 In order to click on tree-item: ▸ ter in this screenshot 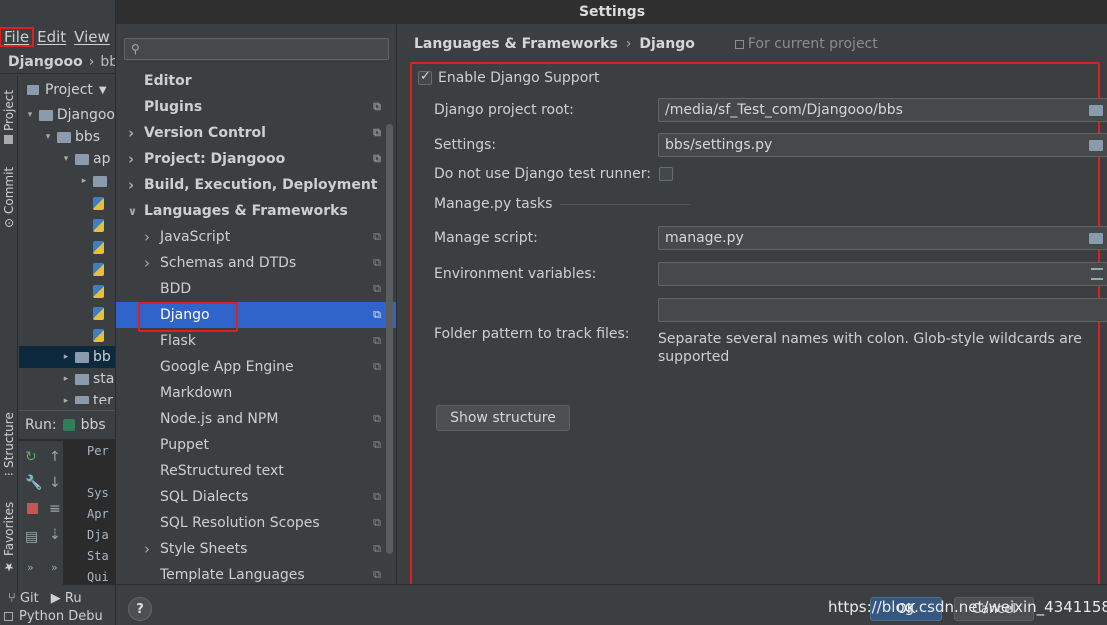, I will do `click(67, 397)`.